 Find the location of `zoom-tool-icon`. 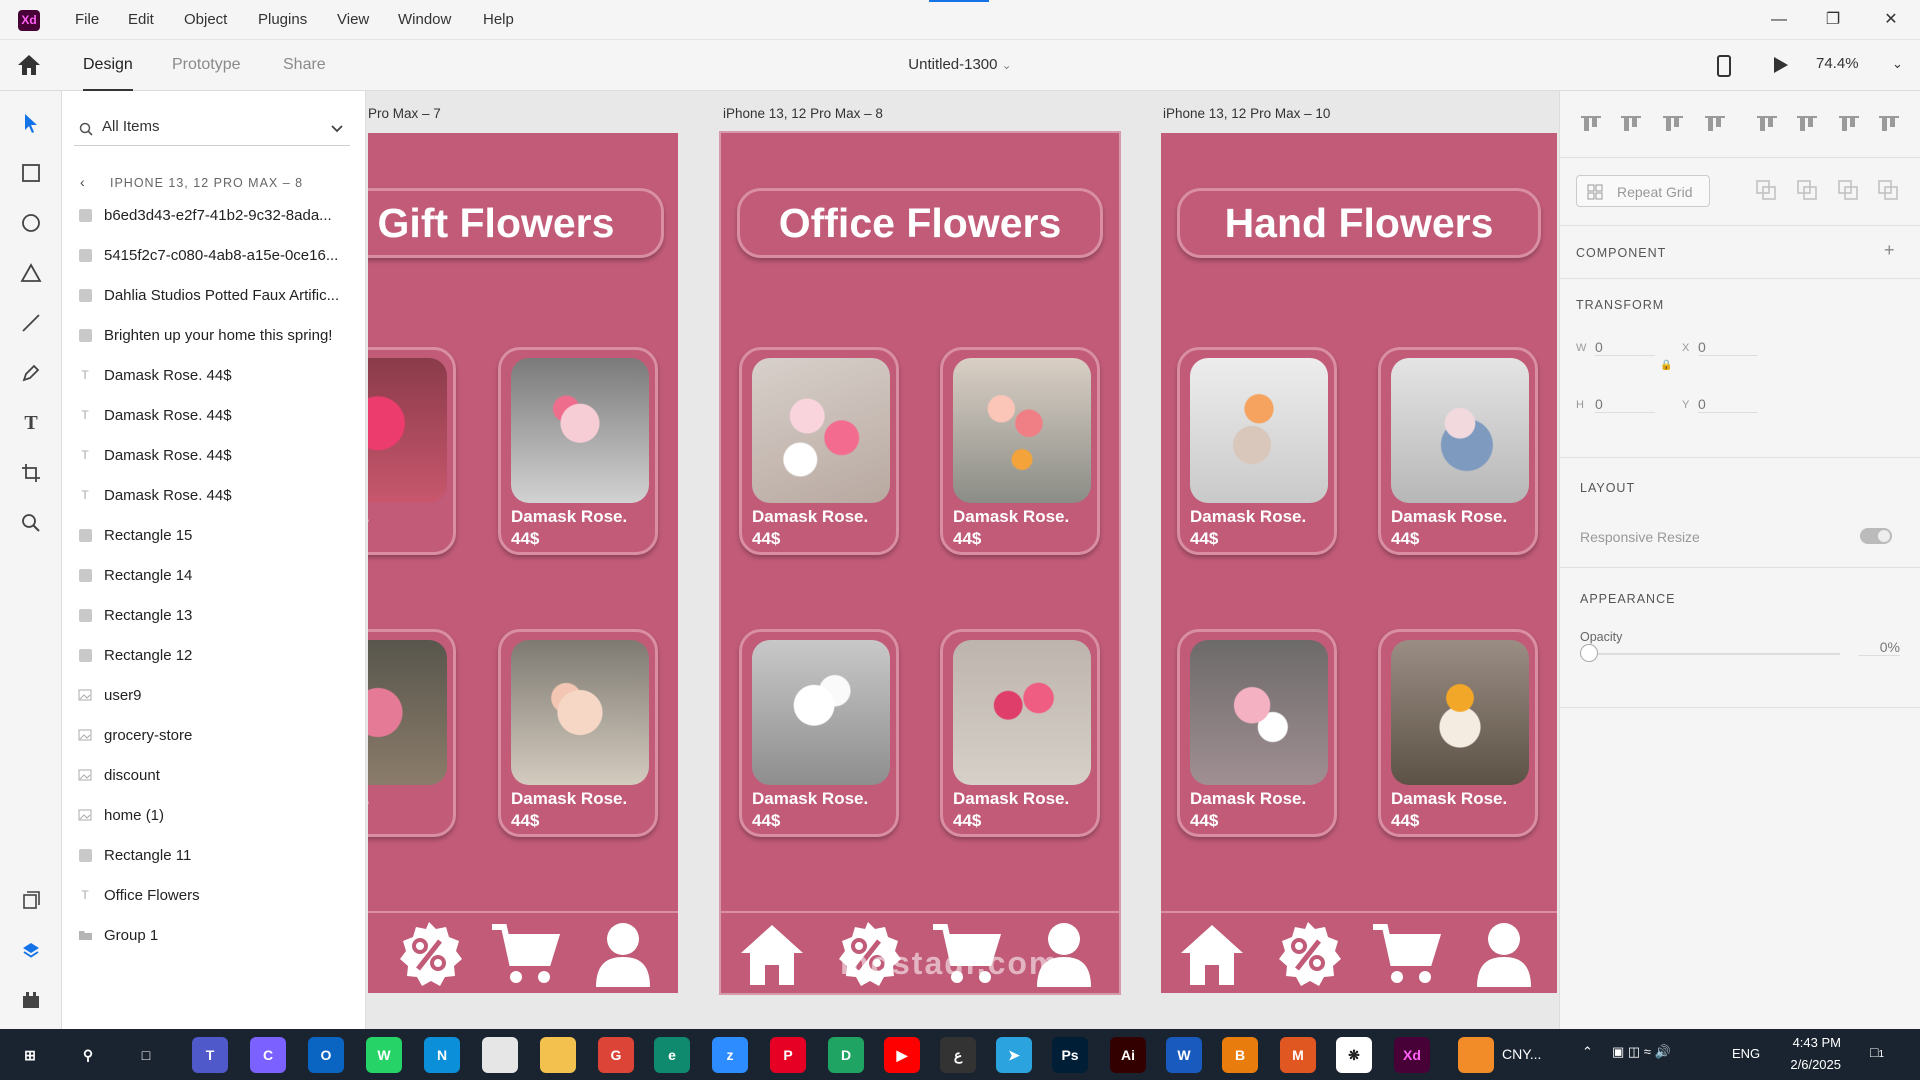

zoom-tool-icon is located at coordinates (31, 523).